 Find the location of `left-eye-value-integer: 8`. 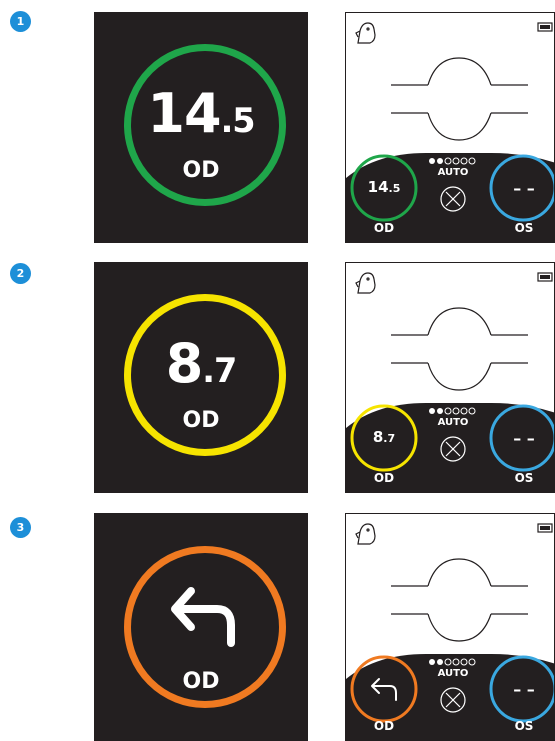

left-eye-value-integer: 8 is located at coordinates (378, 437).